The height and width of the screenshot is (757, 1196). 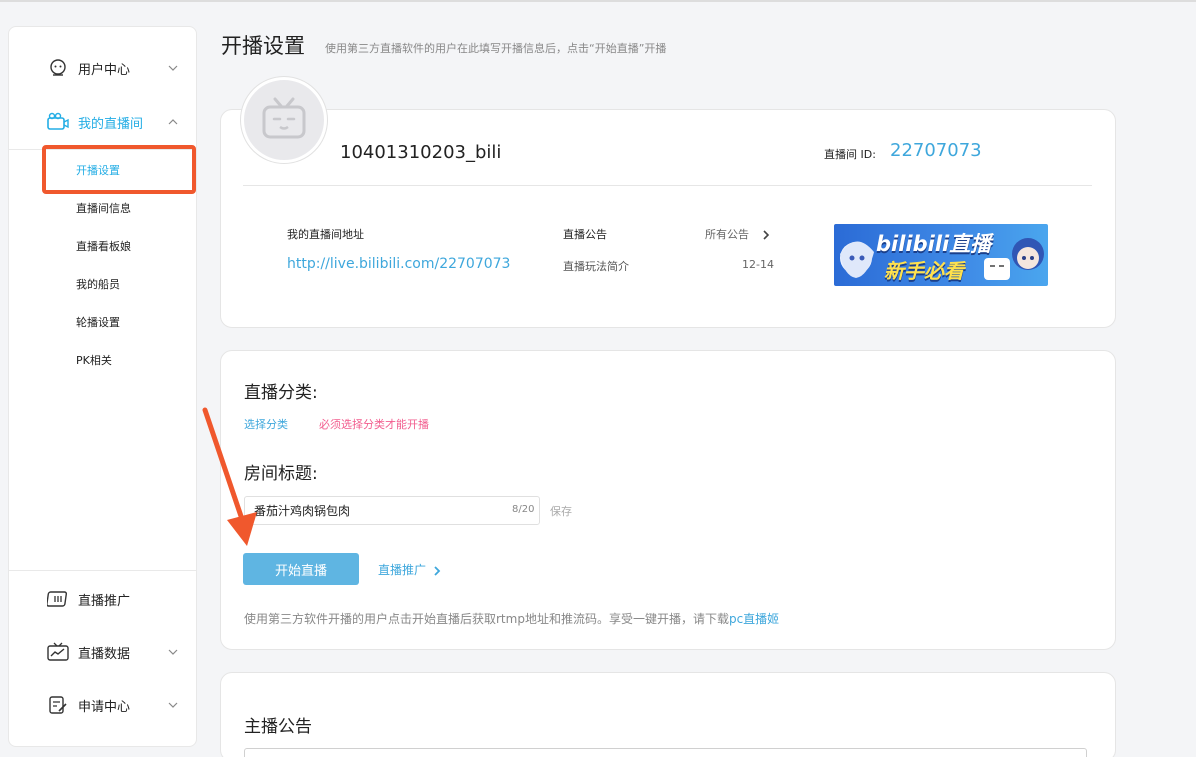 I want to click on nav-user-center-label: 用户中心, so click(x=104, y=70).